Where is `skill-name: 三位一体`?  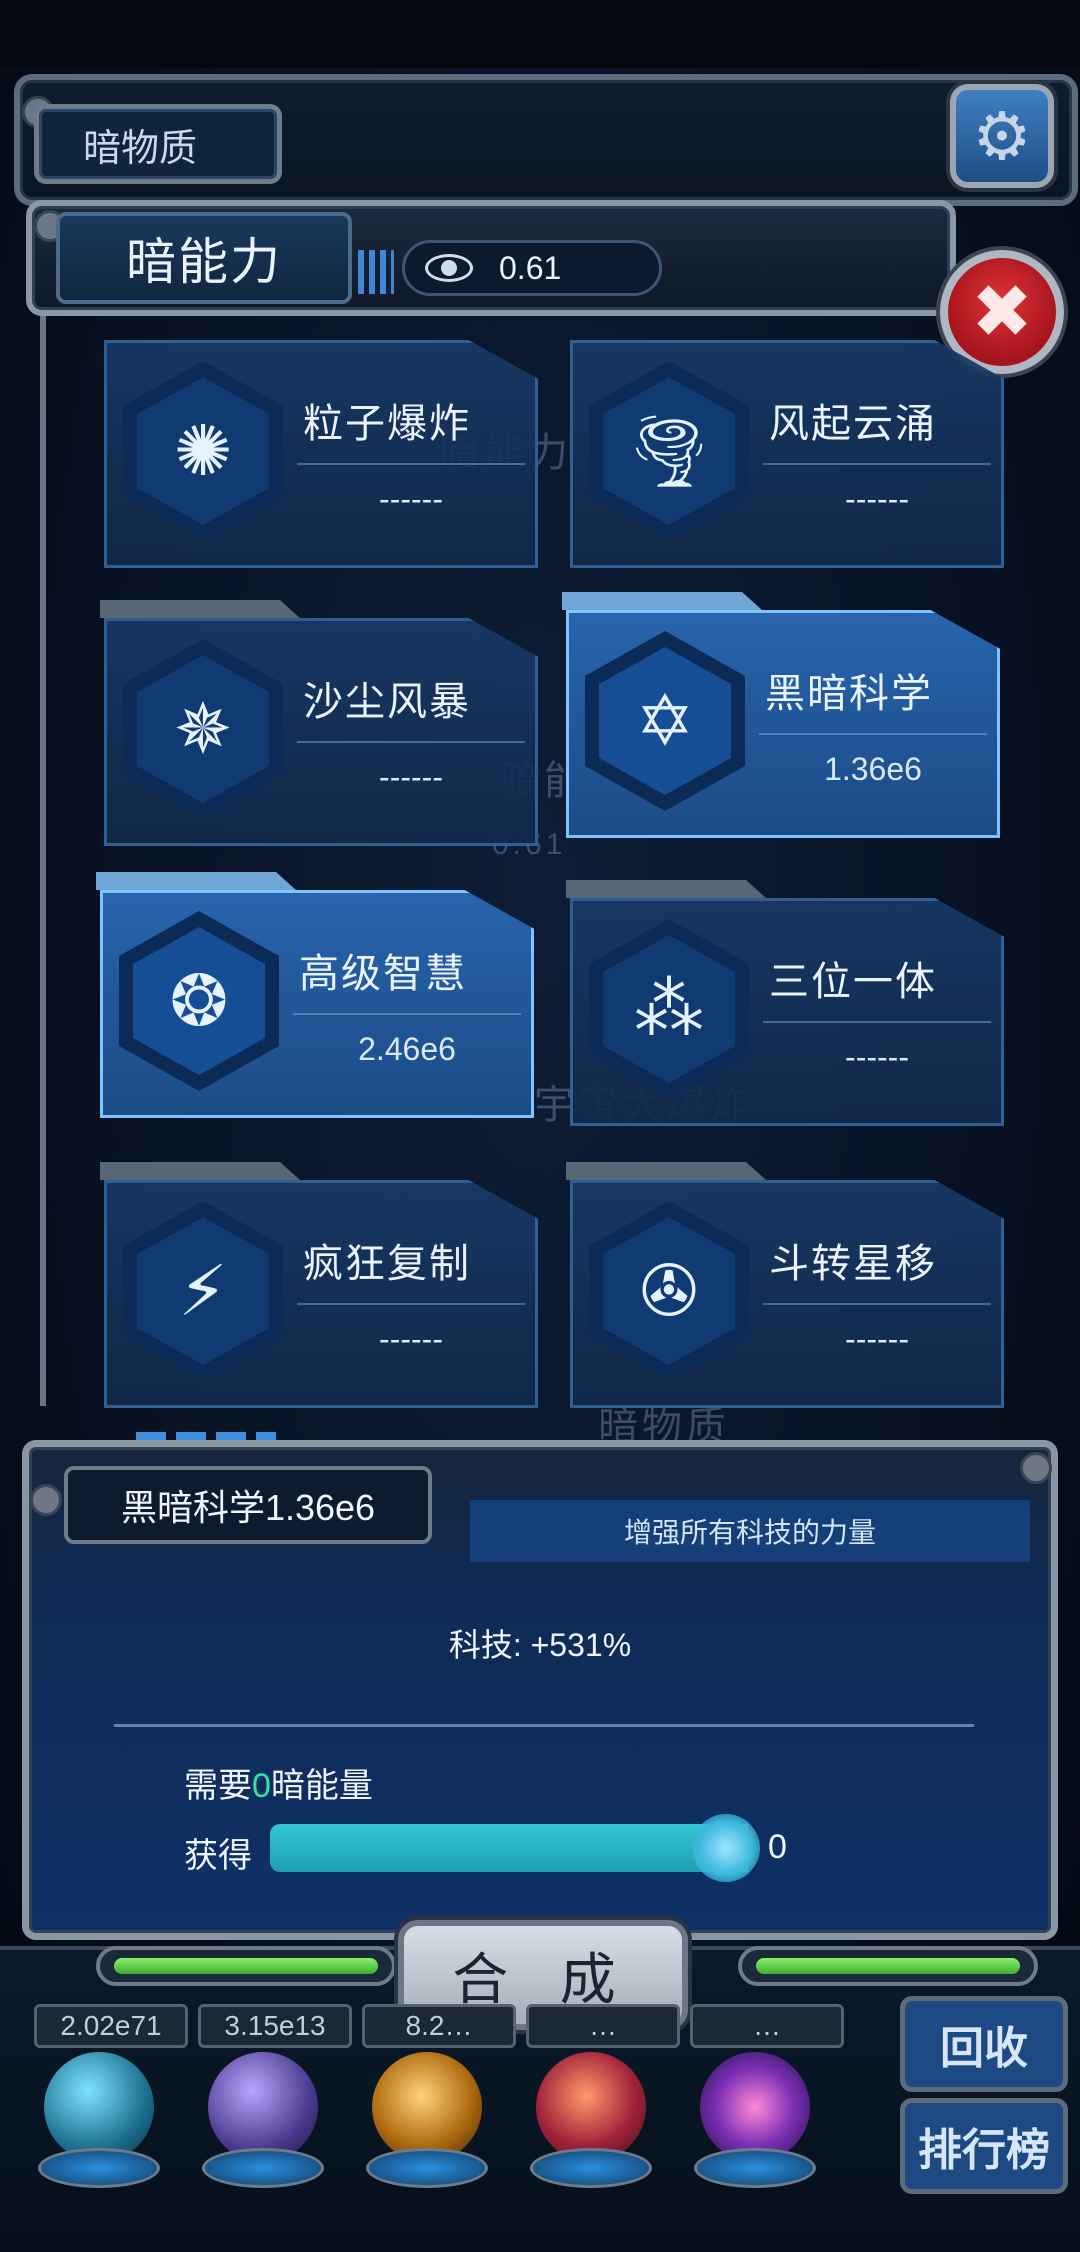
skill-name: 三位一体 is located at coordinates (853, 982).